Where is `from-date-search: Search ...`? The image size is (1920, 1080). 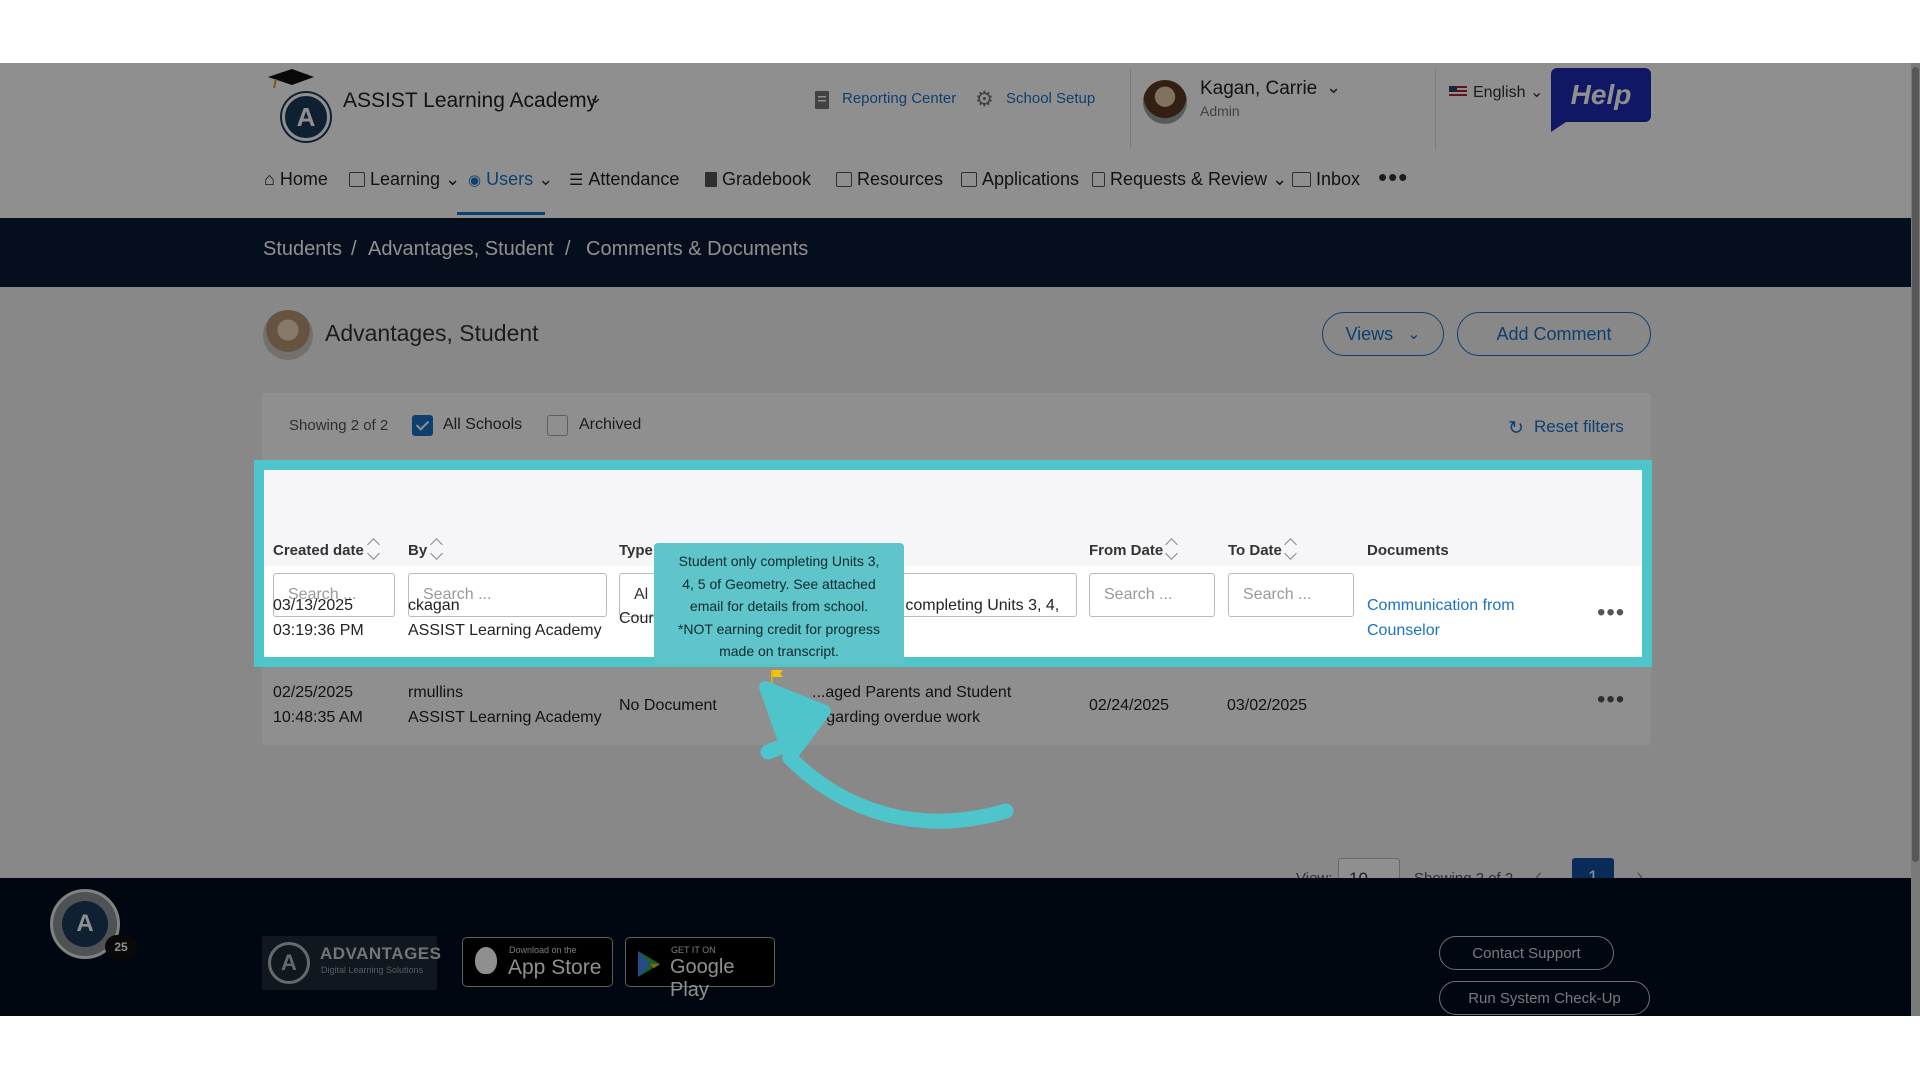
from-date-search: Search ... is located at coordinates (1152, 595).